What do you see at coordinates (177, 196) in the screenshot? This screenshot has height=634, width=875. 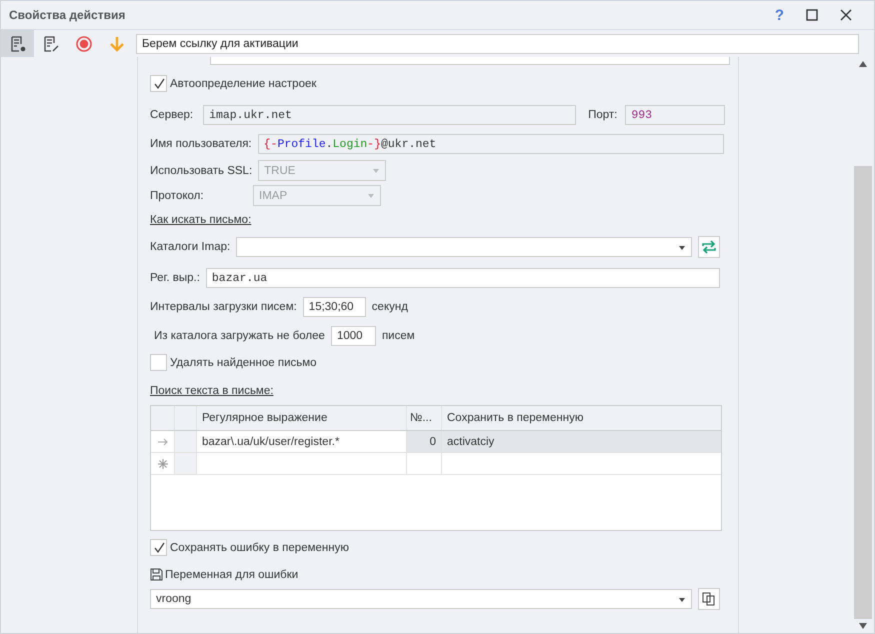 I see `field-label: Протокол:` at bounding box center [177, 196].